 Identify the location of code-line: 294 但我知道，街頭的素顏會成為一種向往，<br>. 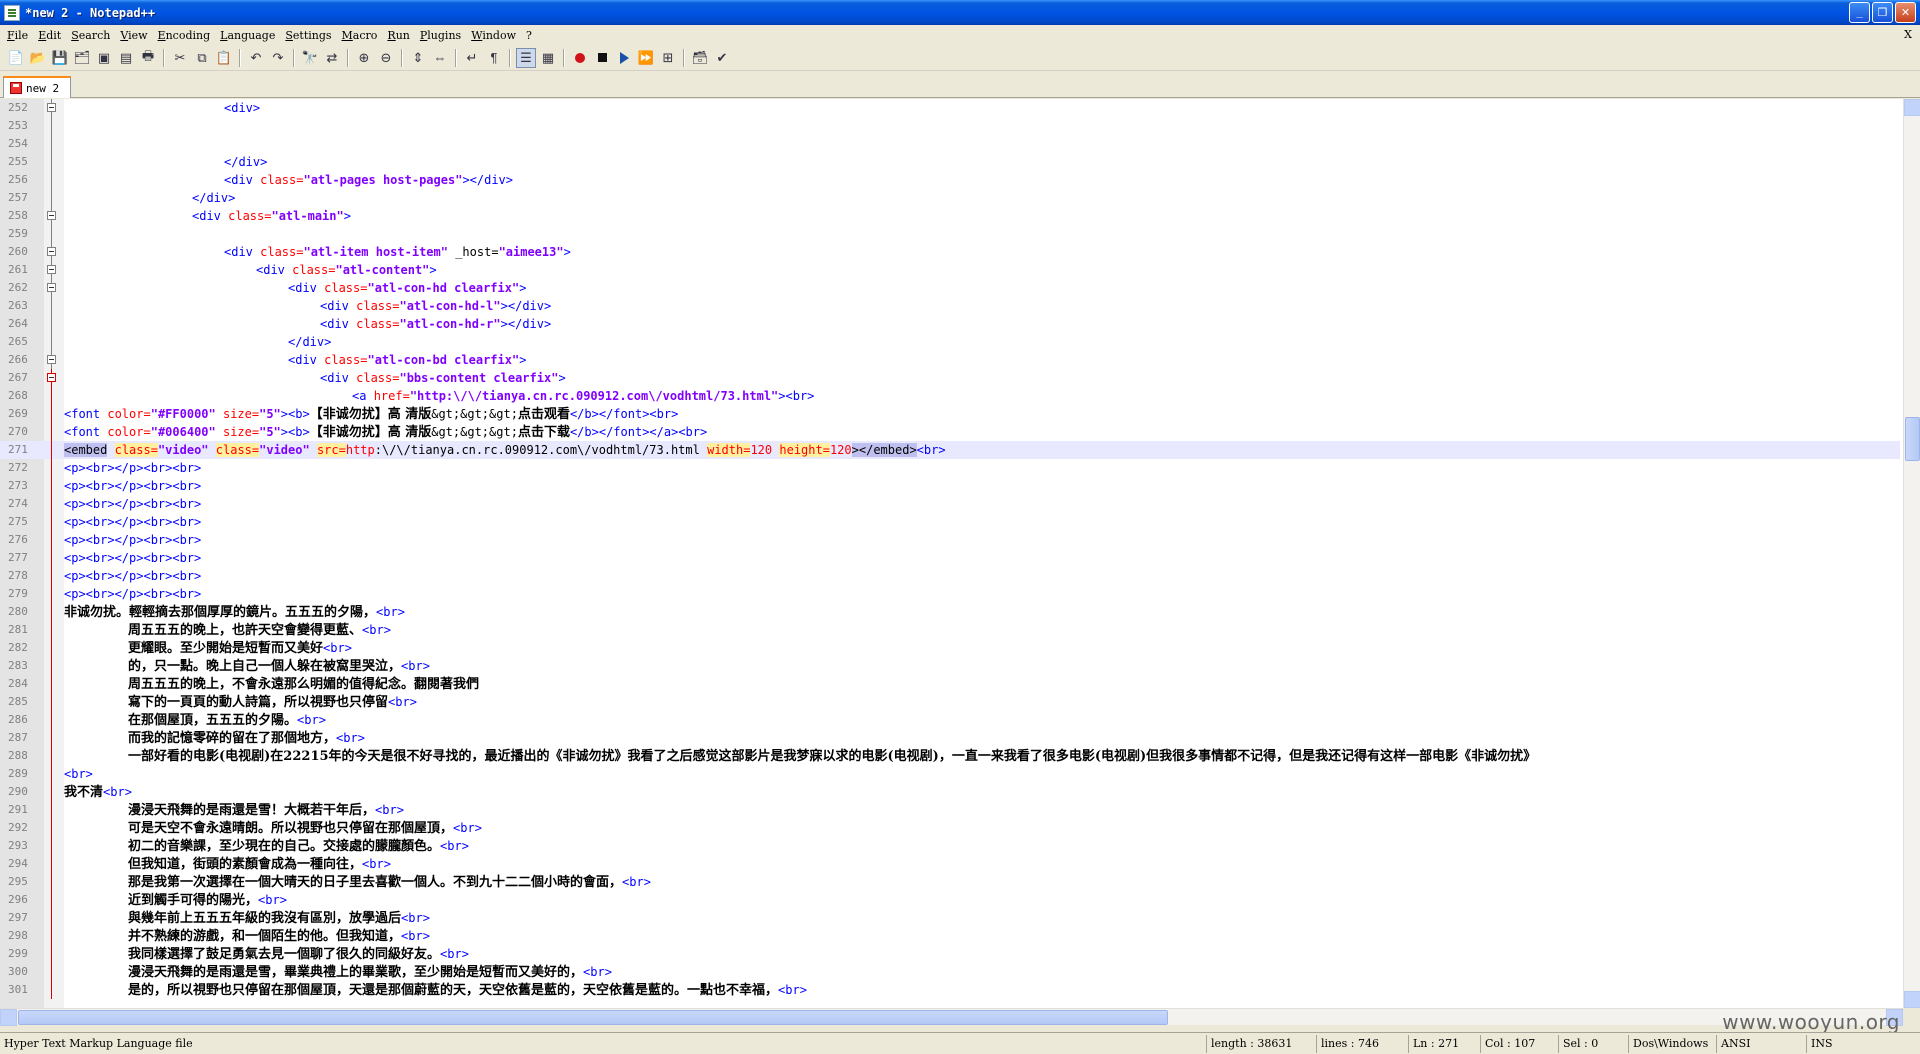
(950, 864).